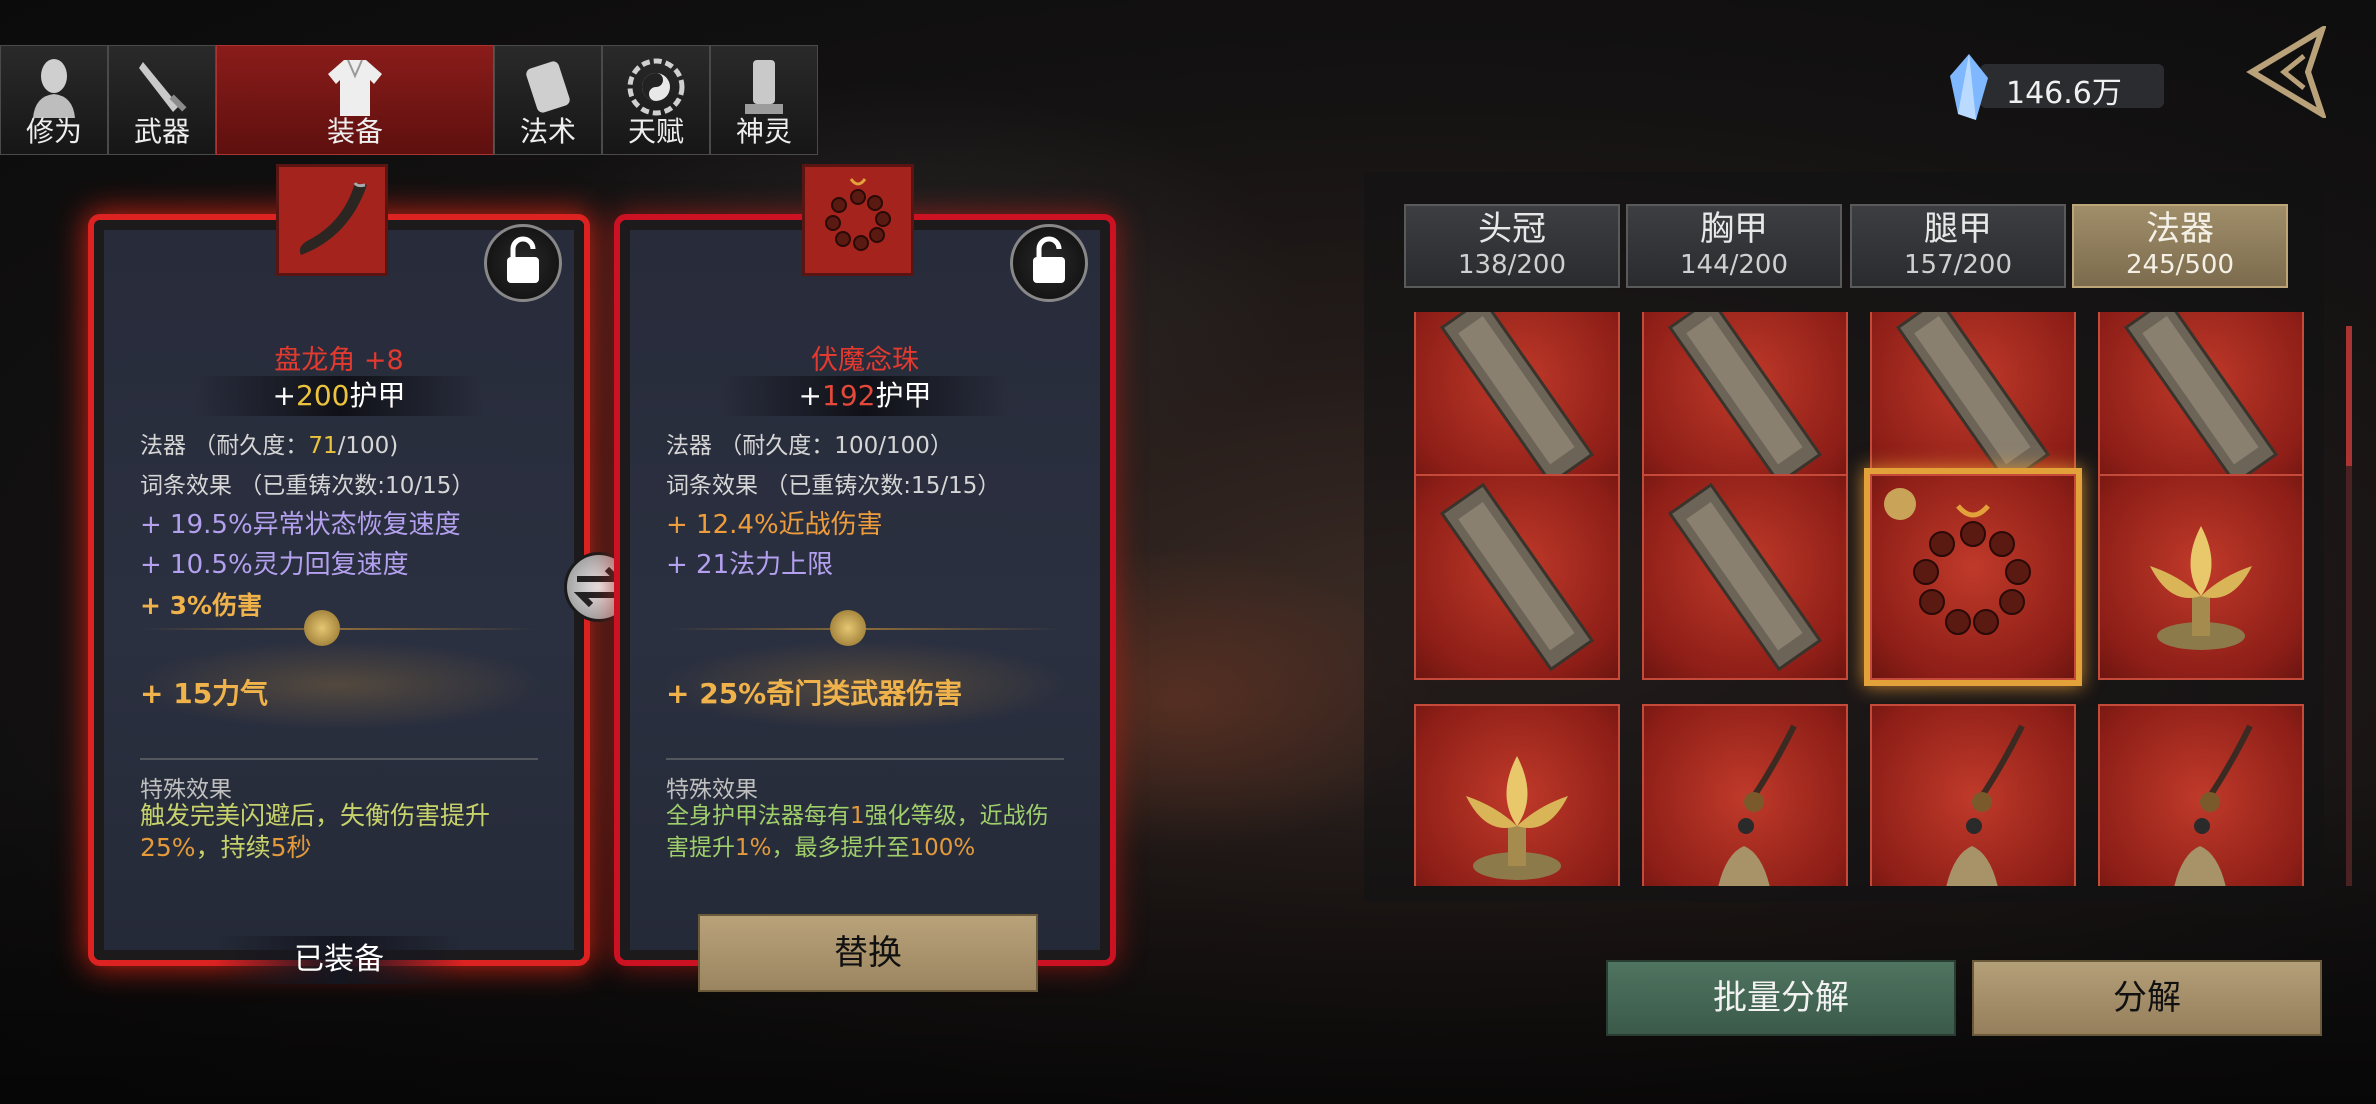 The height and width of the screenshot is (1104, 2376). I want to click on affix-line: + 10.5%灵力回复速度, so click(274, 565).